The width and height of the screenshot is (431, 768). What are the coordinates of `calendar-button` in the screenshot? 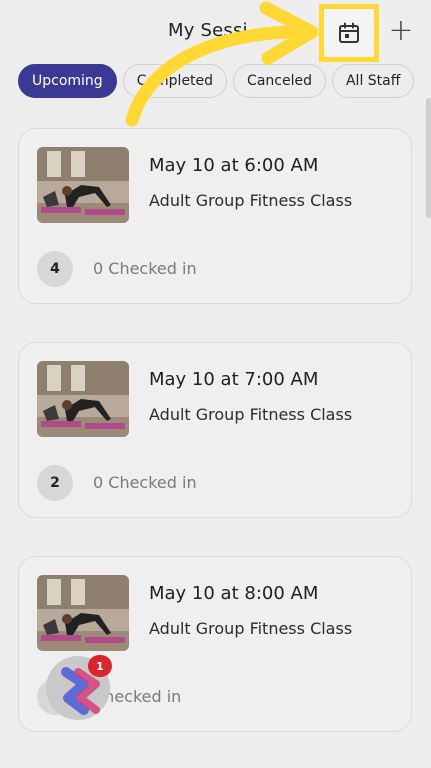 It's located at (349, 33).